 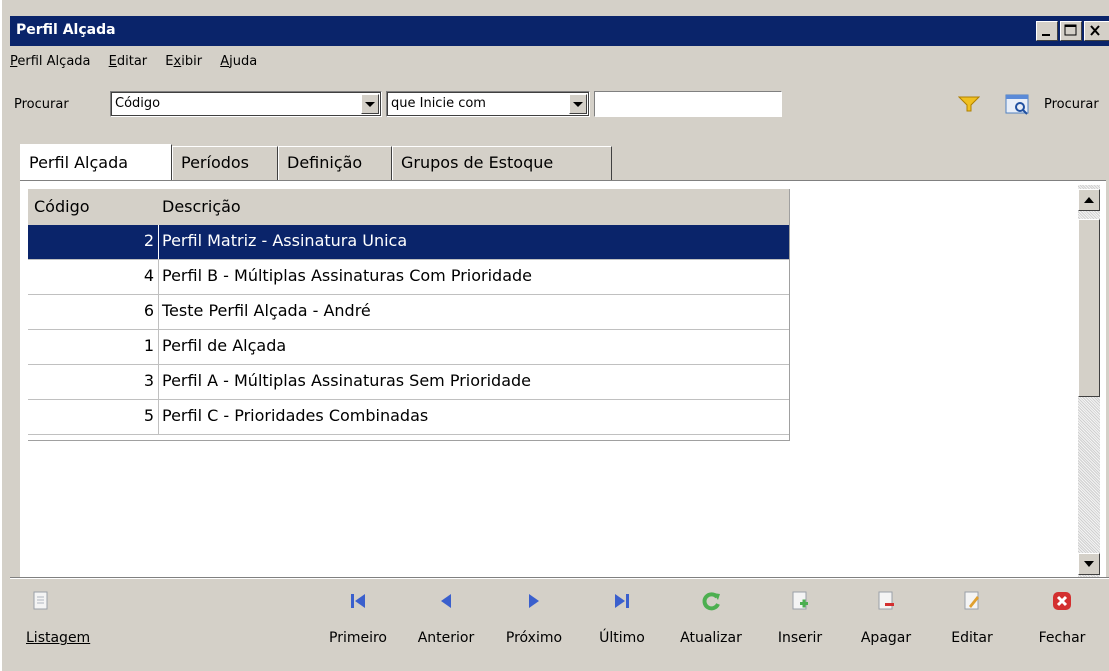 I want to click on search-operator-select: que Inicie com, so click(x=488, y=104).